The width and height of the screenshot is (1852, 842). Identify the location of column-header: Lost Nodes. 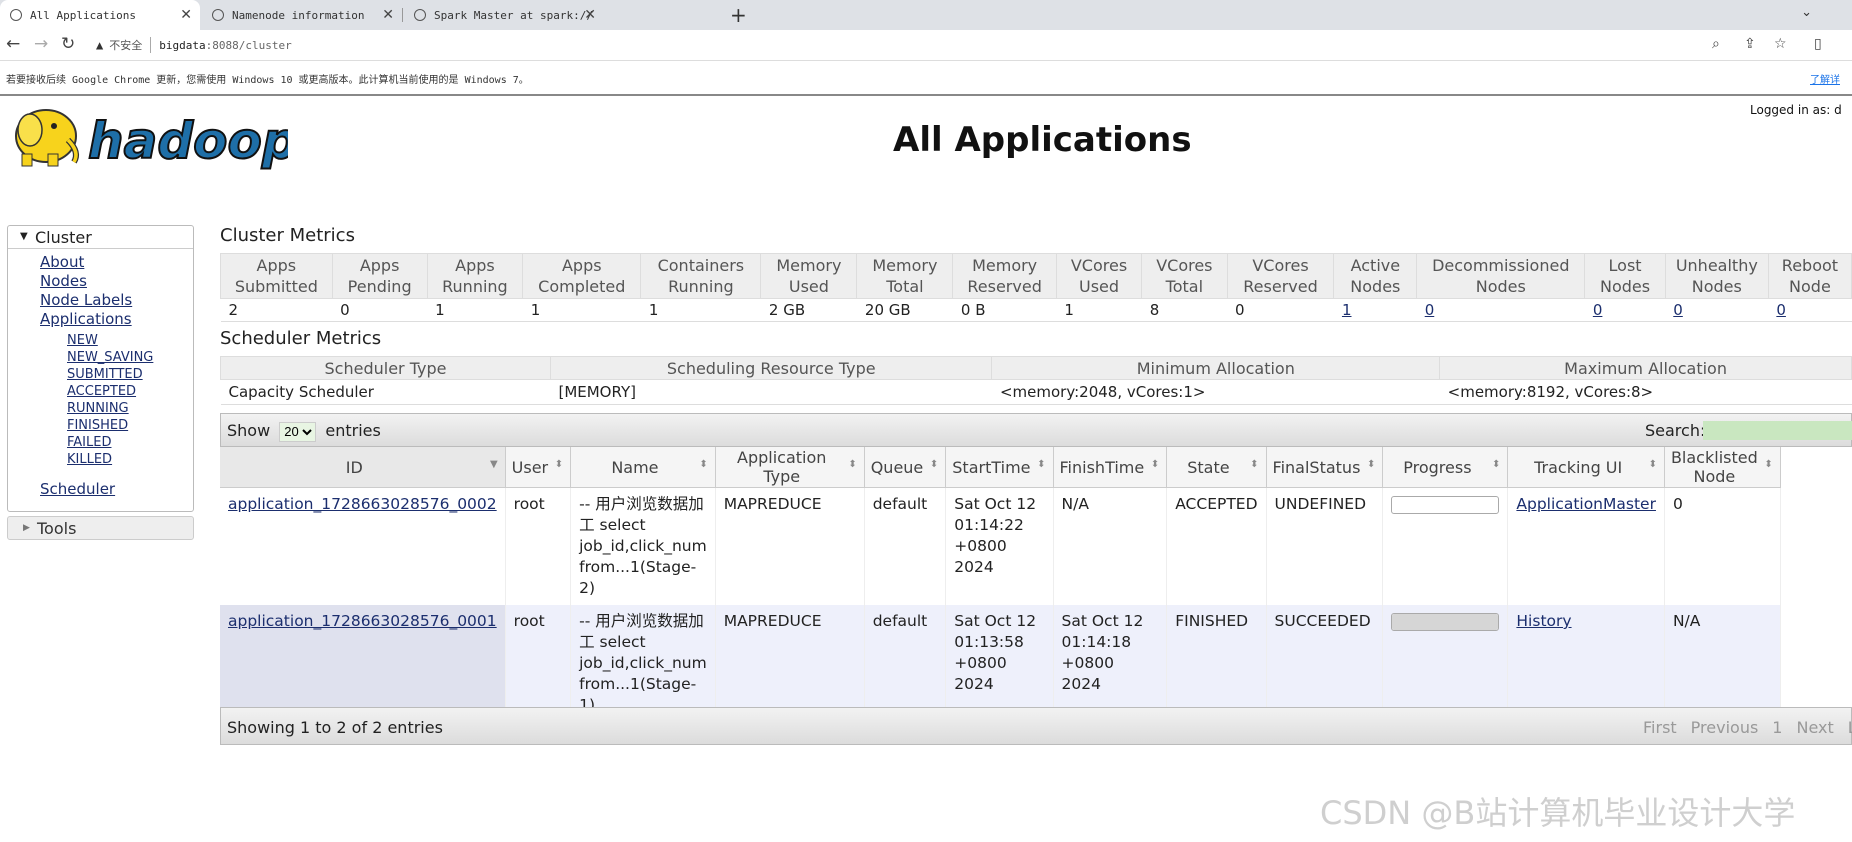
(1625, 276).